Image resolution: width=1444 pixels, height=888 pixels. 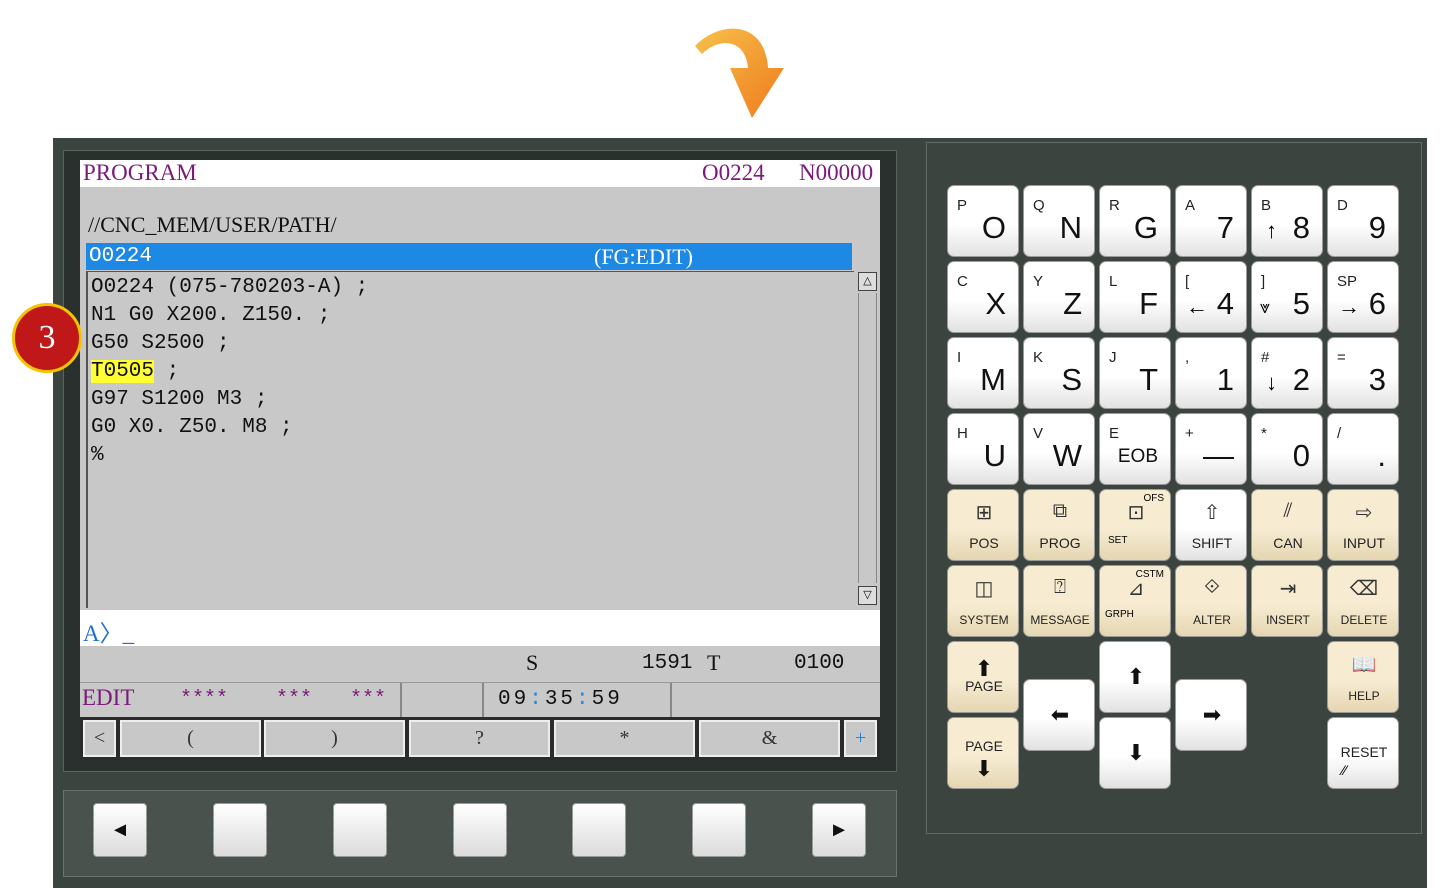 What do you see at coordinates (204, 699) in the screenshot?
I see `status-field-1: ****` at bounding box center [204, 699].